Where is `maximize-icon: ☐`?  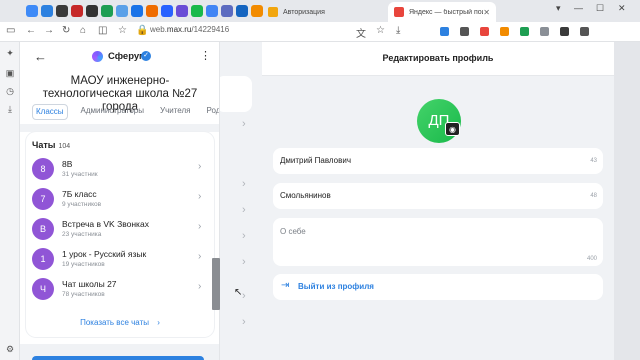
maximize-icon: ☐ is located at coordinates (600, 8).